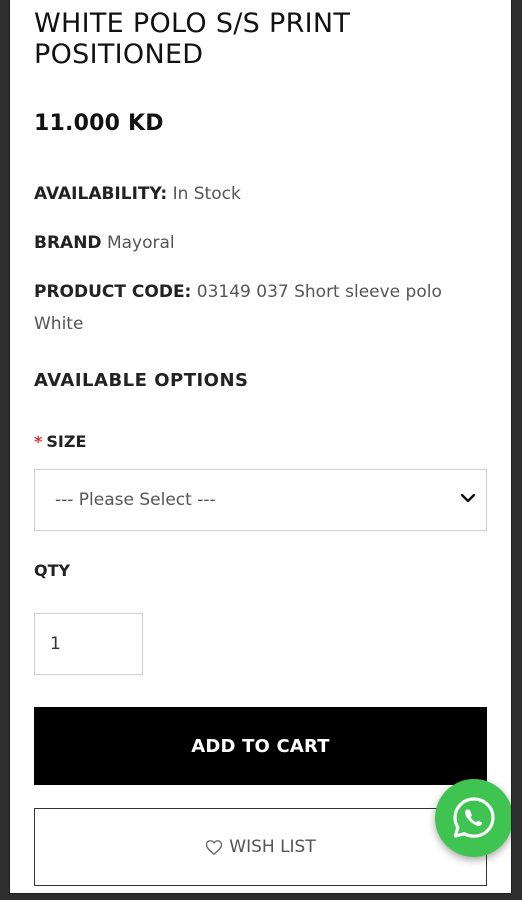 This screenshot has height=900, width=522. What do you see at coordinates (192, 23) in the screenshot?
I see `product-title-line1: WHITE POLO S/S PRINT` at bounding box center [192, 23].